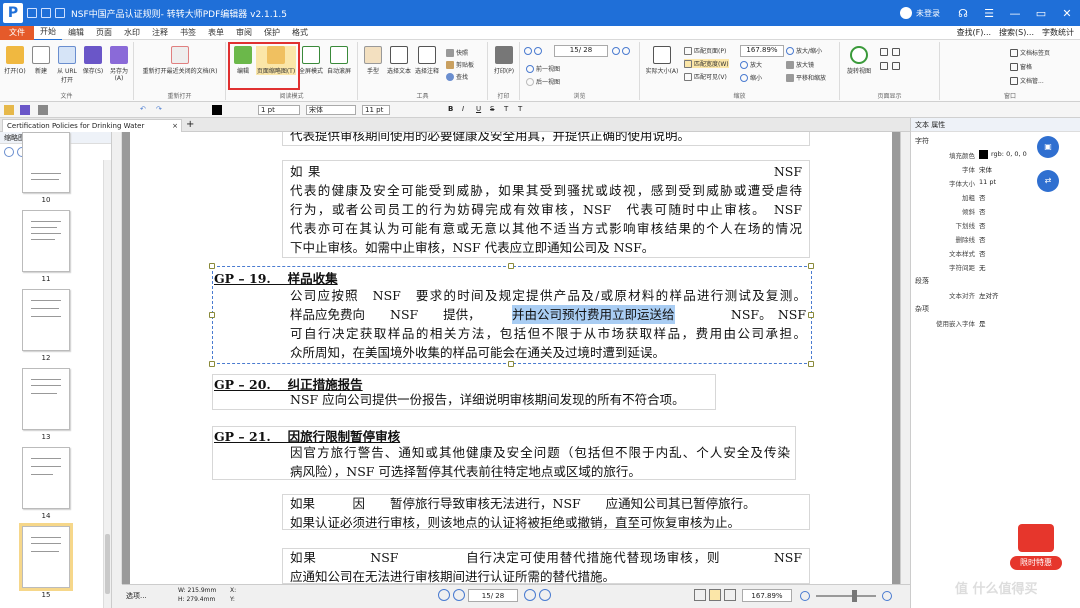  Describe the element at coordinates (963, 13) in the screenshot. I see `help-icon: ☊` at that location.